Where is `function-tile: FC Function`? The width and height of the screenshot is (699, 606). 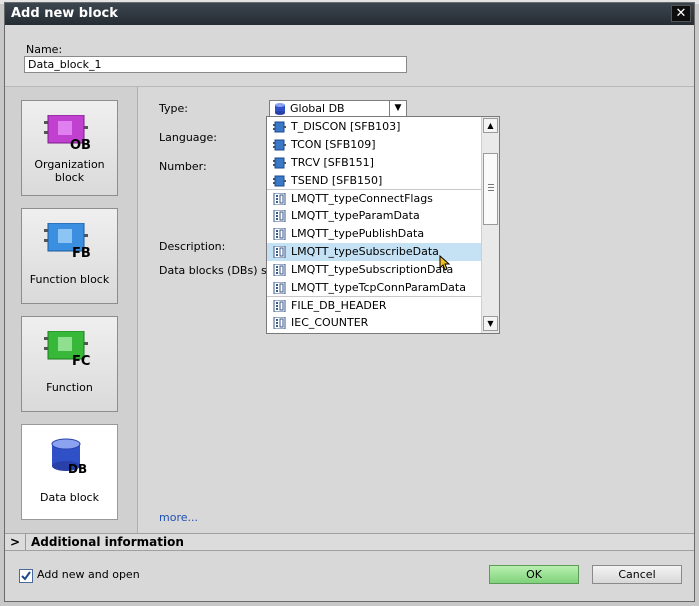
function-tile: FC Function is located at coordinates (69, 364).